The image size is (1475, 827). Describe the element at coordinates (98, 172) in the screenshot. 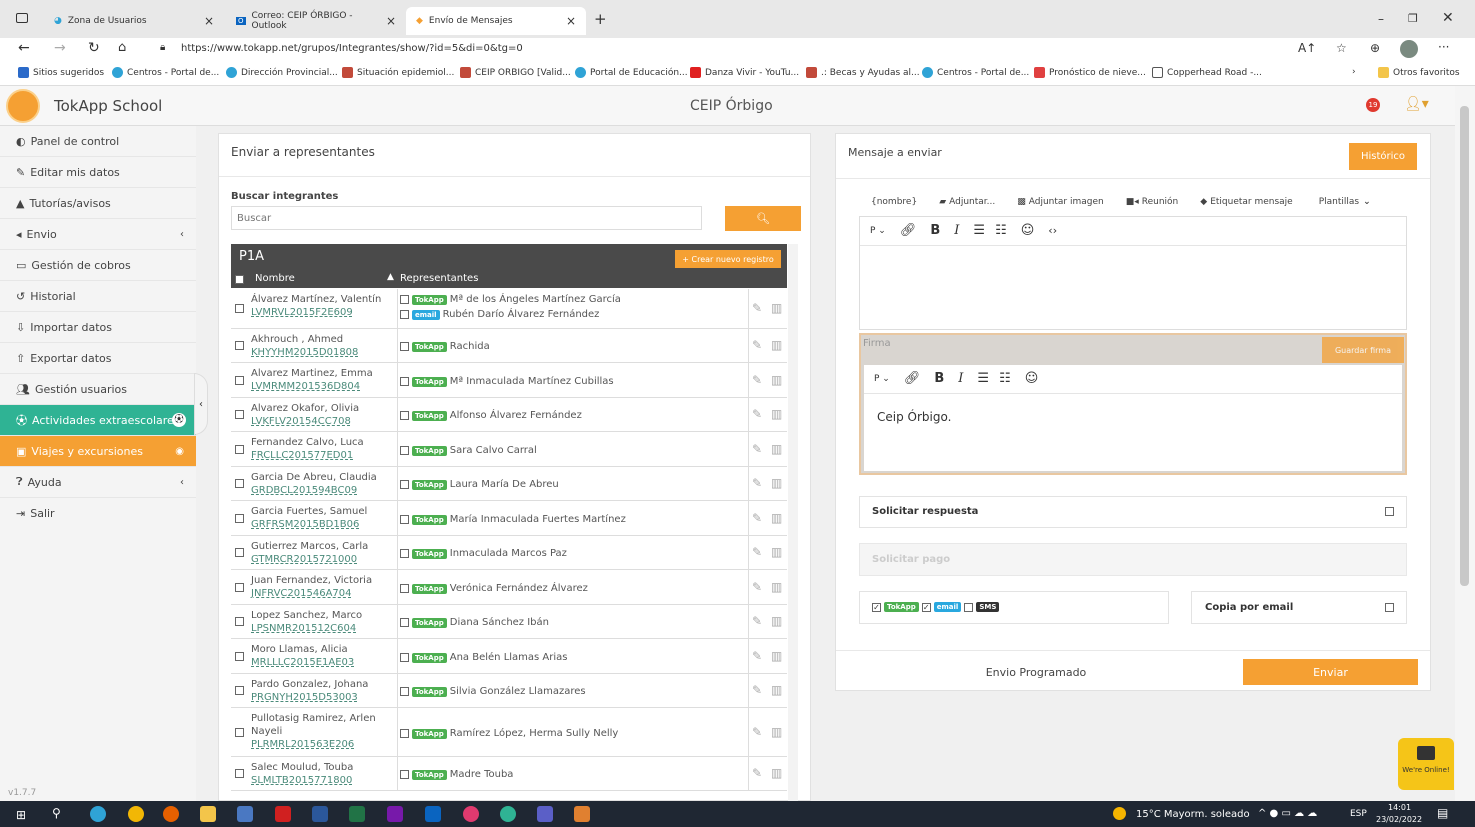

I see `sidebar-item-editar: ✎ Editar mis datos` at that location.